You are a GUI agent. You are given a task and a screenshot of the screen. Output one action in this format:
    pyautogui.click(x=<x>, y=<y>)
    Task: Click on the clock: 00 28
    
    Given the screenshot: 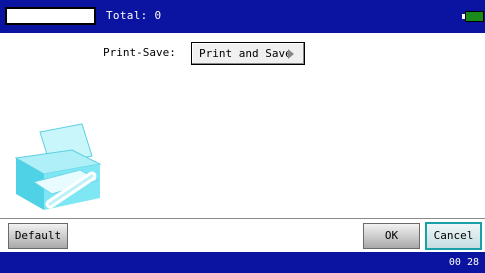 What is the action you would take?
    pyautogui.click(x=463, y=262)
    